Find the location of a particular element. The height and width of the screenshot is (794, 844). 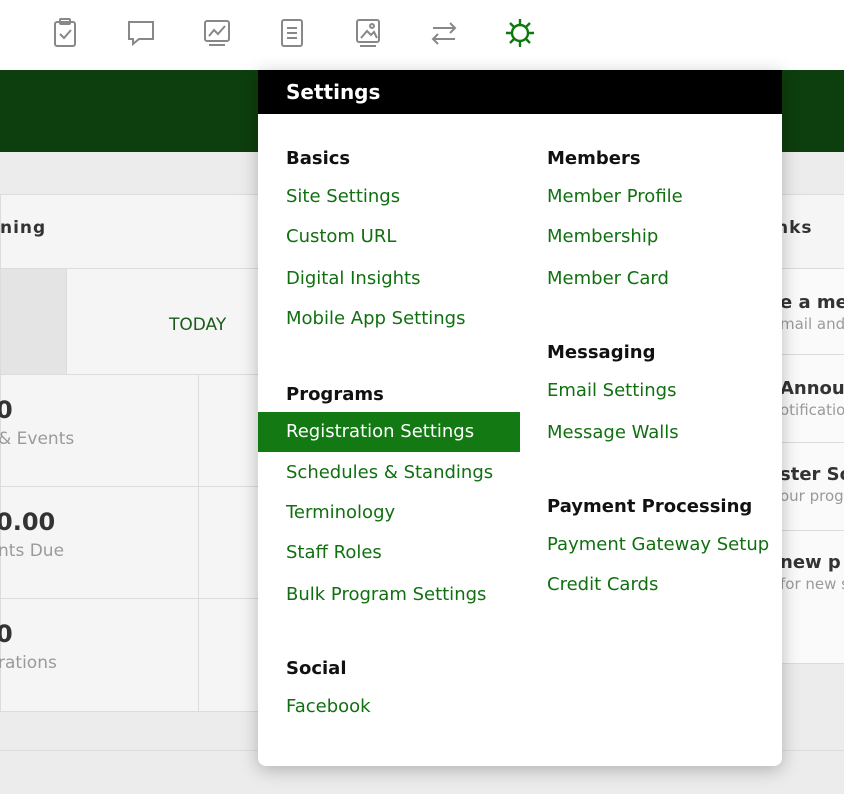

section-title-basics: Basics is located at coordinates (318, 158).